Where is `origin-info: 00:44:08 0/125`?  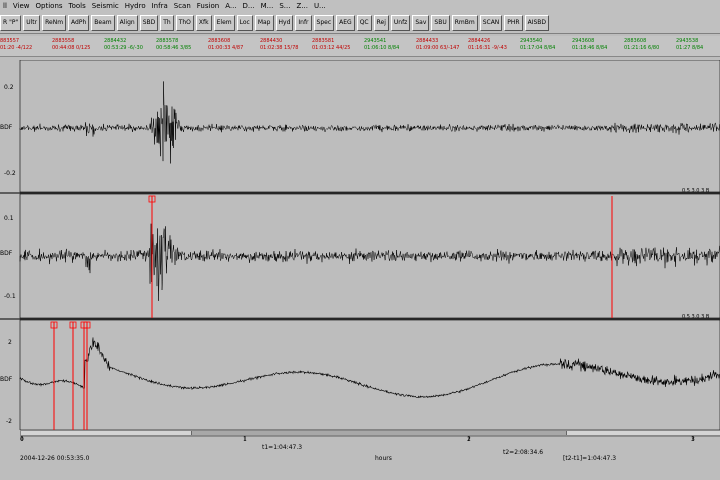
origin-info: 00:44:08 0/125 is located at coordinates (71, 48).